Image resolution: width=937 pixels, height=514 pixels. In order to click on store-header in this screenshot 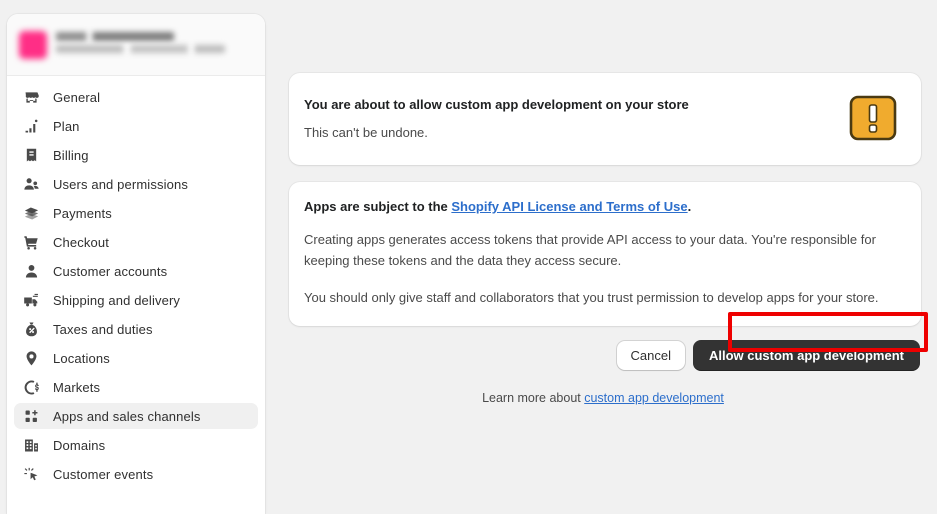, I will do `click(136, 45)`.